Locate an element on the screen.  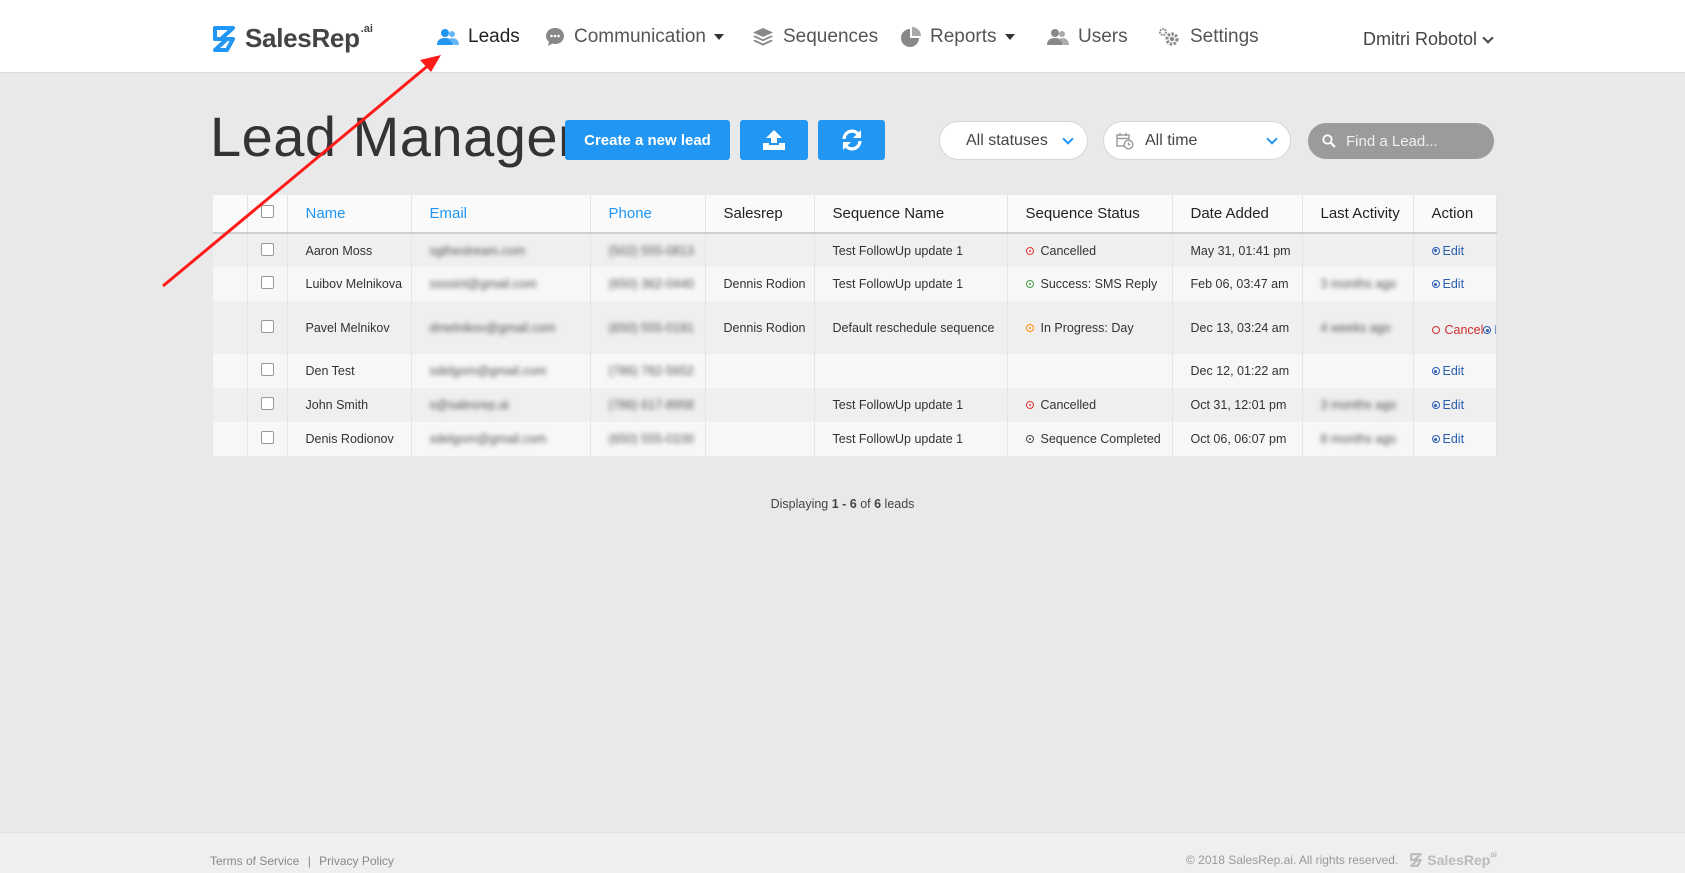
email-value: sdelgom@gmail.com is located at coordinates (488, 439).